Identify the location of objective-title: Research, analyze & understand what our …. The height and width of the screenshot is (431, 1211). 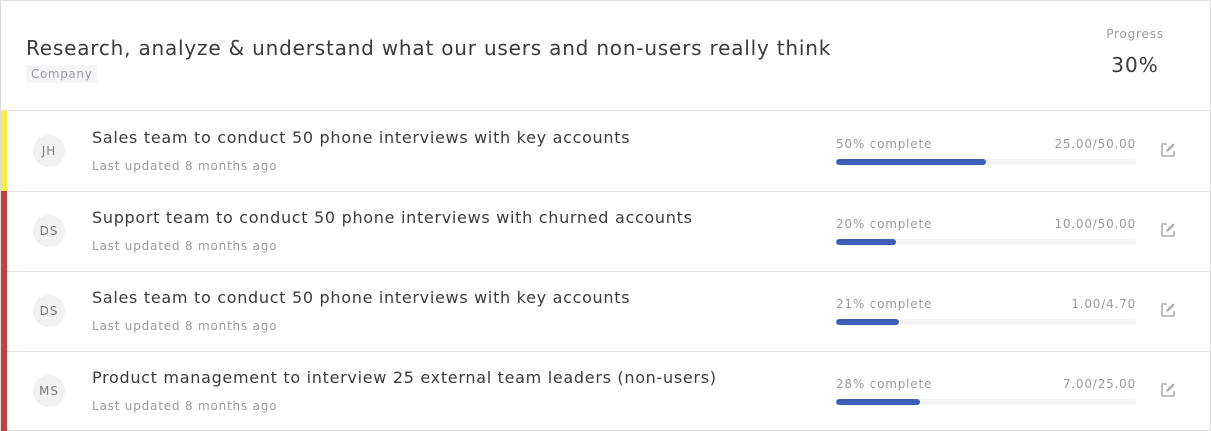
(428, 48).